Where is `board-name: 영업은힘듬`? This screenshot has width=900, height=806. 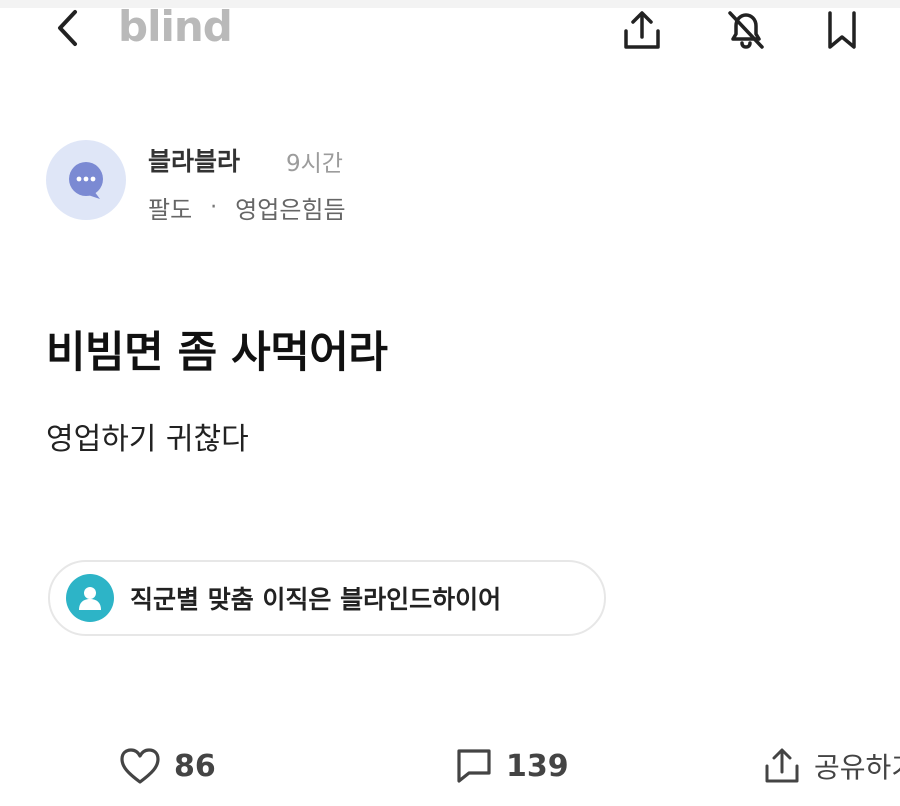
board-name: 영업은힘듬 is located at coordinates (290, 207).